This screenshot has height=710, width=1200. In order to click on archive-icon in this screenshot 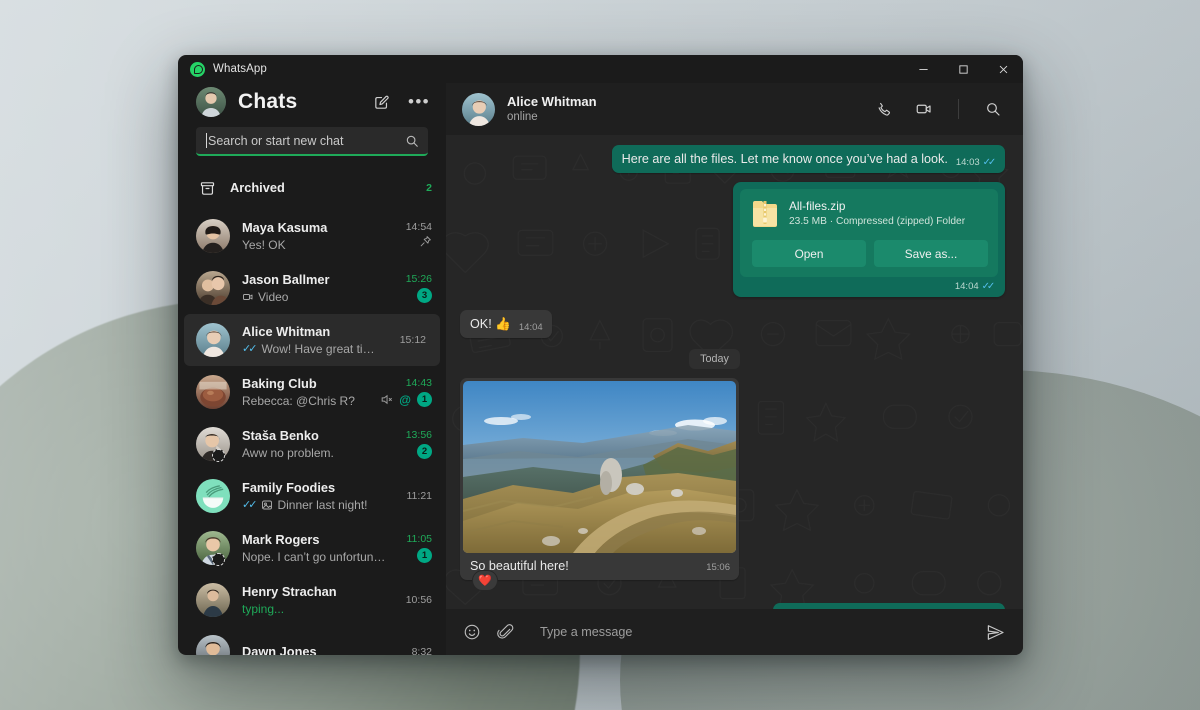, I will do `click(207, 188)`.